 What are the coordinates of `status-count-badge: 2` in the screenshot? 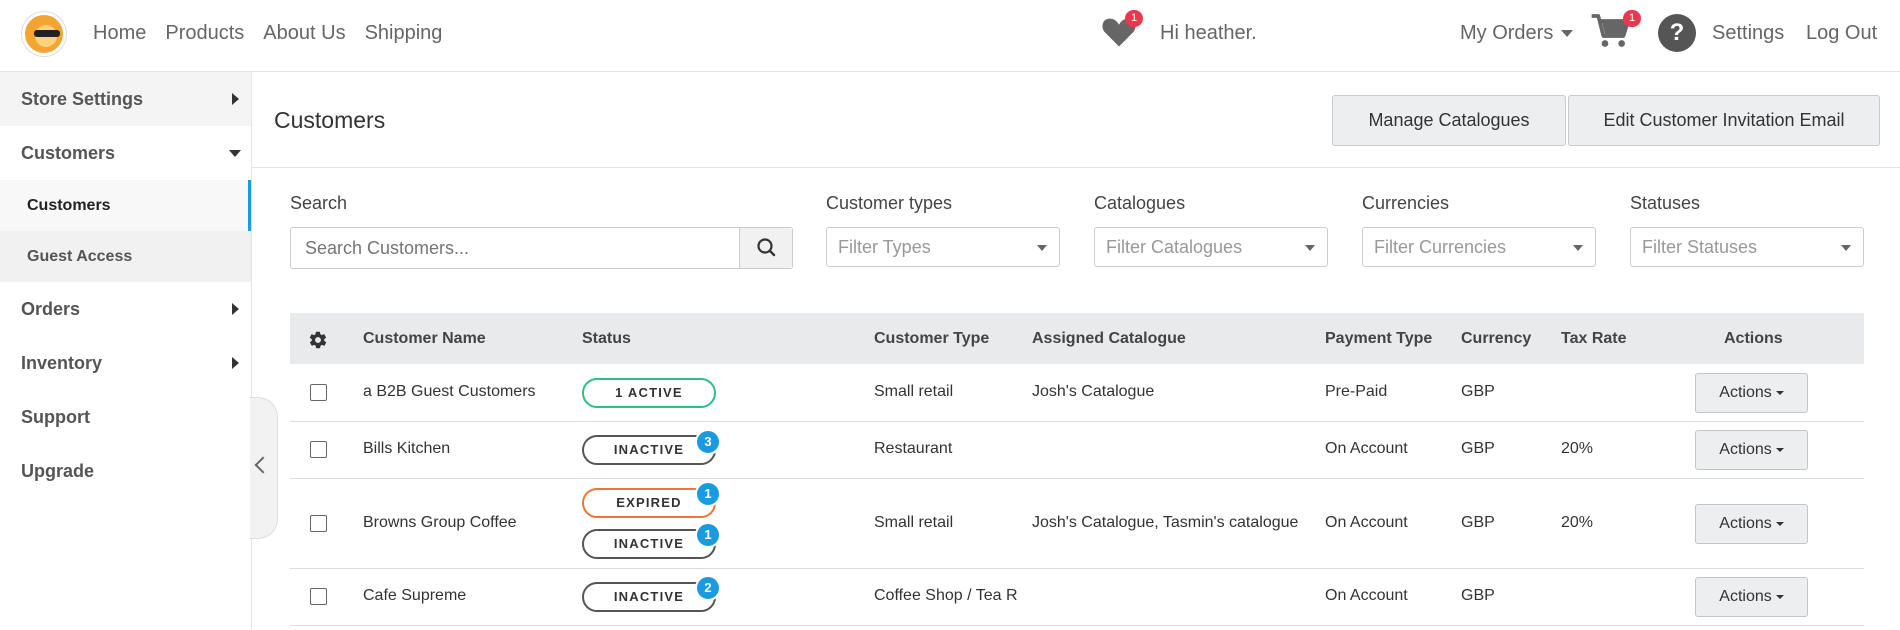 It's located at (708, 588).